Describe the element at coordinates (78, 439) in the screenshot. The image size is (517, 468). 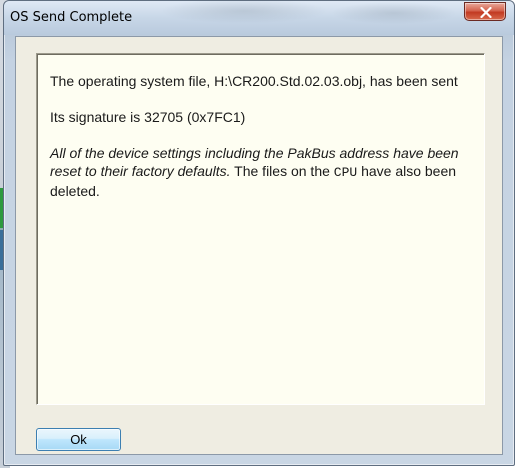
I see `ok-button: Ok` at that location.